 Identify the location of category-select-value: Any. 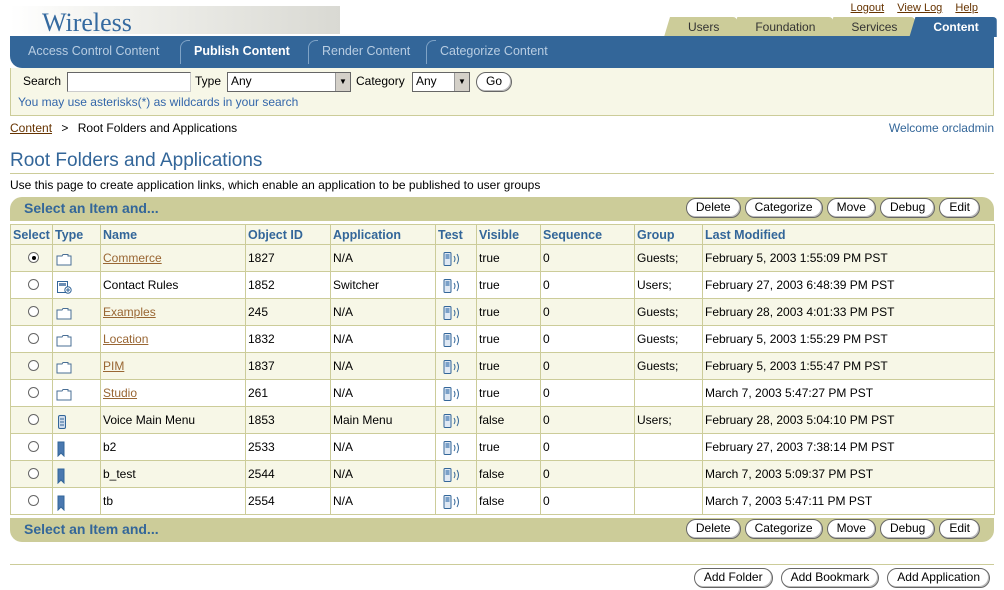
(426, 81).